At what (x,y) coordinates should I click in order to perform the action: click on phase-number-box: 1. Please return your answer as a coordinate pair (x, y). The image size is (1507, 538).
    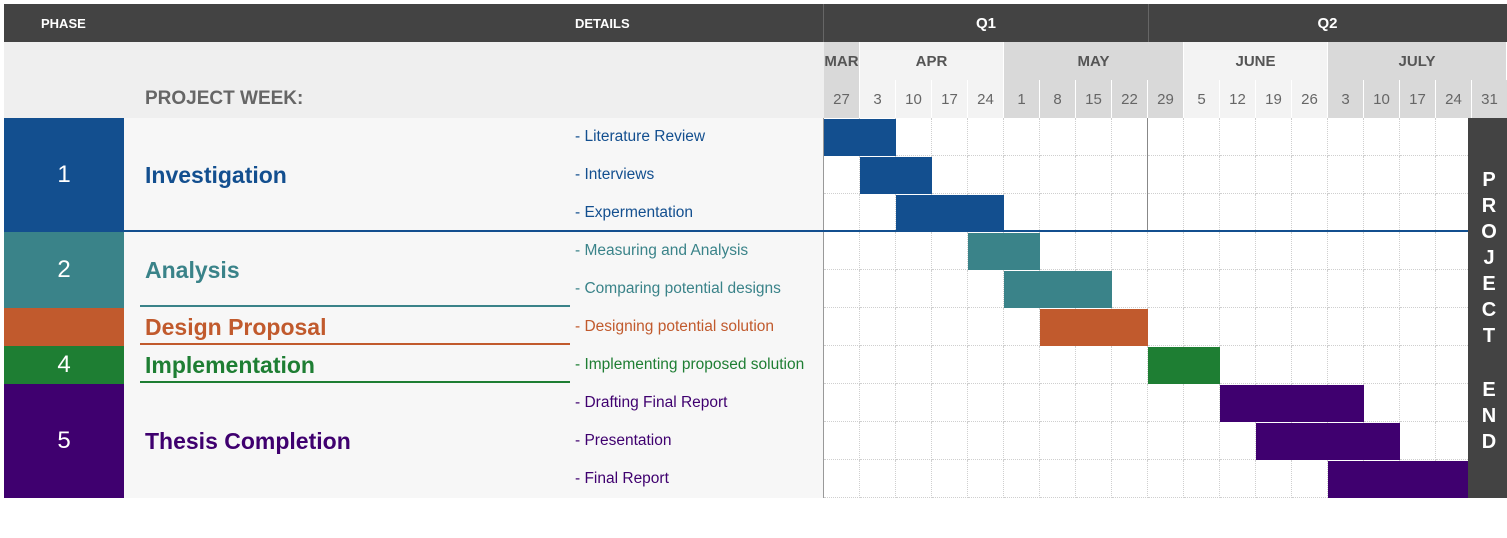
    Looking at the image, I should click on (64, 175).